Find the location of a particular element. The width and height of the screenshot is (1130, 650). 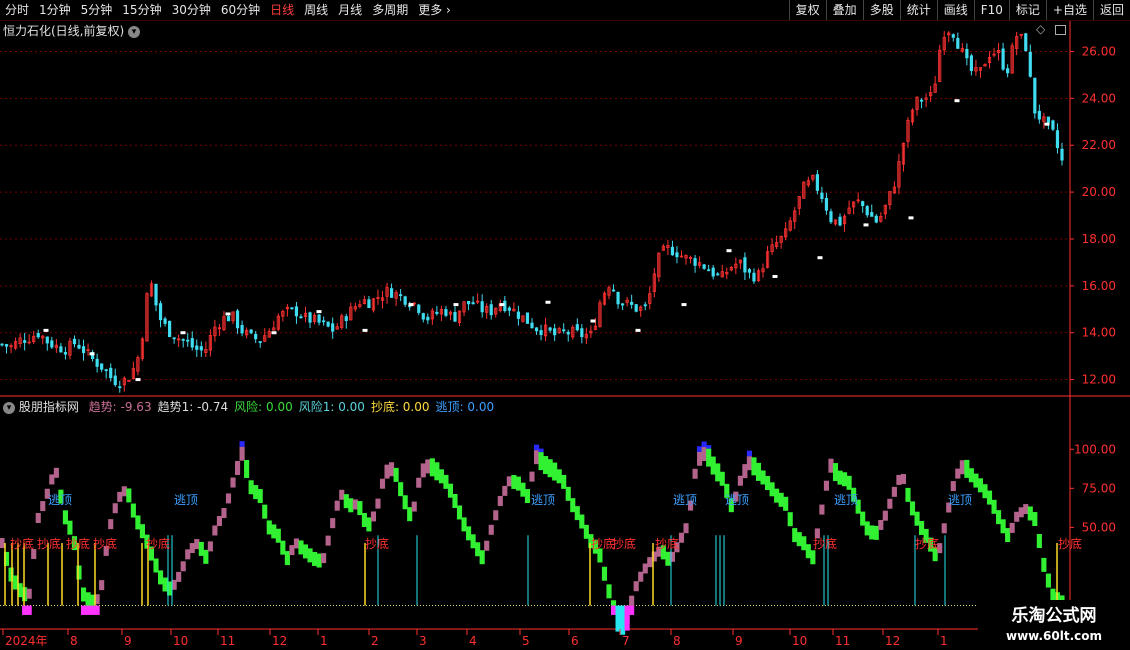

time-tick-label: 10 is located at coordinates (180, 641).